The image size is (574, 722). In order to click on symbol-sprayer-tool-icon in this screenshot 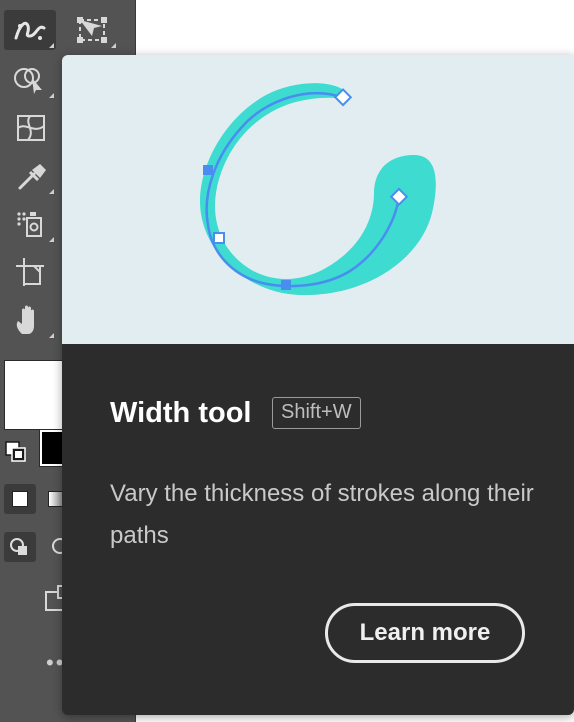, I will do `click(29, 224)`.